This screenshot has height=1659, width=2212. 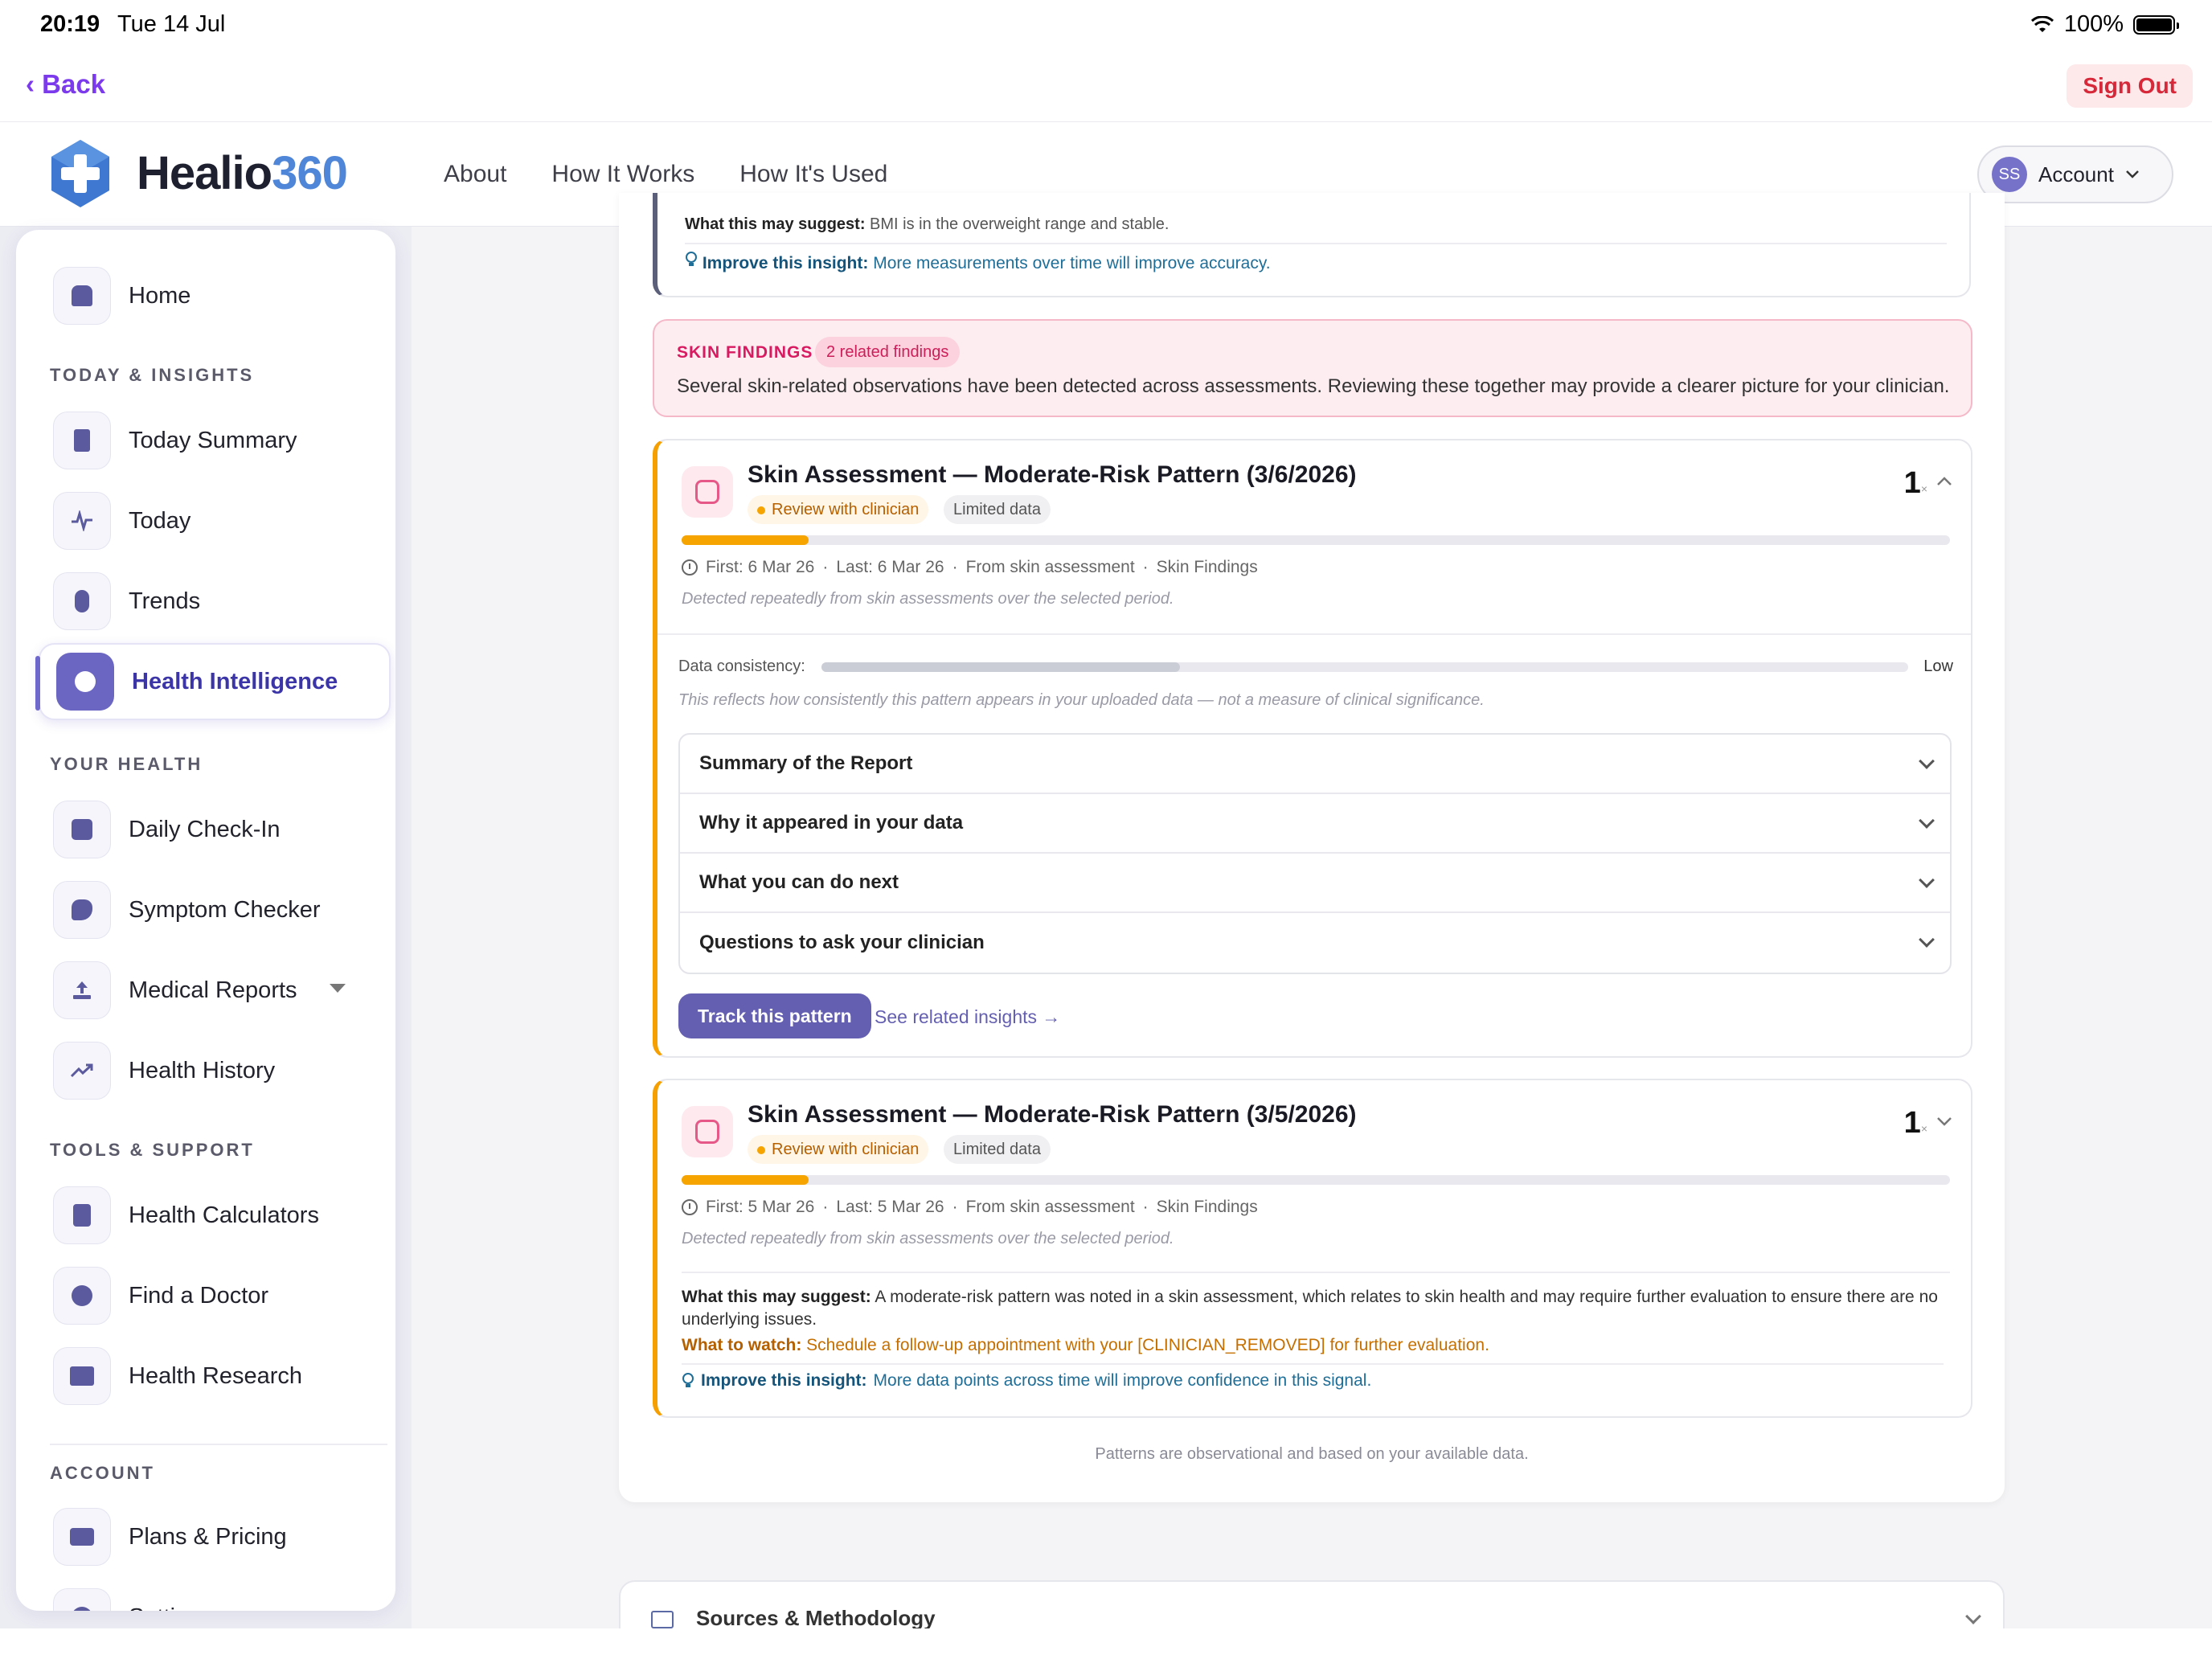 What do you see at coordinates (1938, 666) in the screenshot?
I see `consistency-level: Low` at bounding box center [1938, 666].